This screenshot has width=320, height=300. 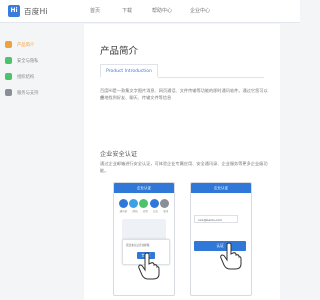 I want to click on group-icon, so click(x=134, y=203).